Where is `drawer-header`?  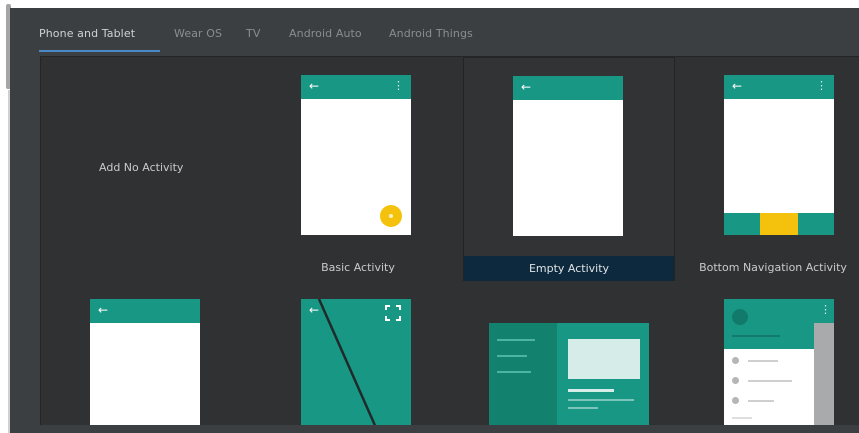
drawer-header is located at coordinates (769, 324).